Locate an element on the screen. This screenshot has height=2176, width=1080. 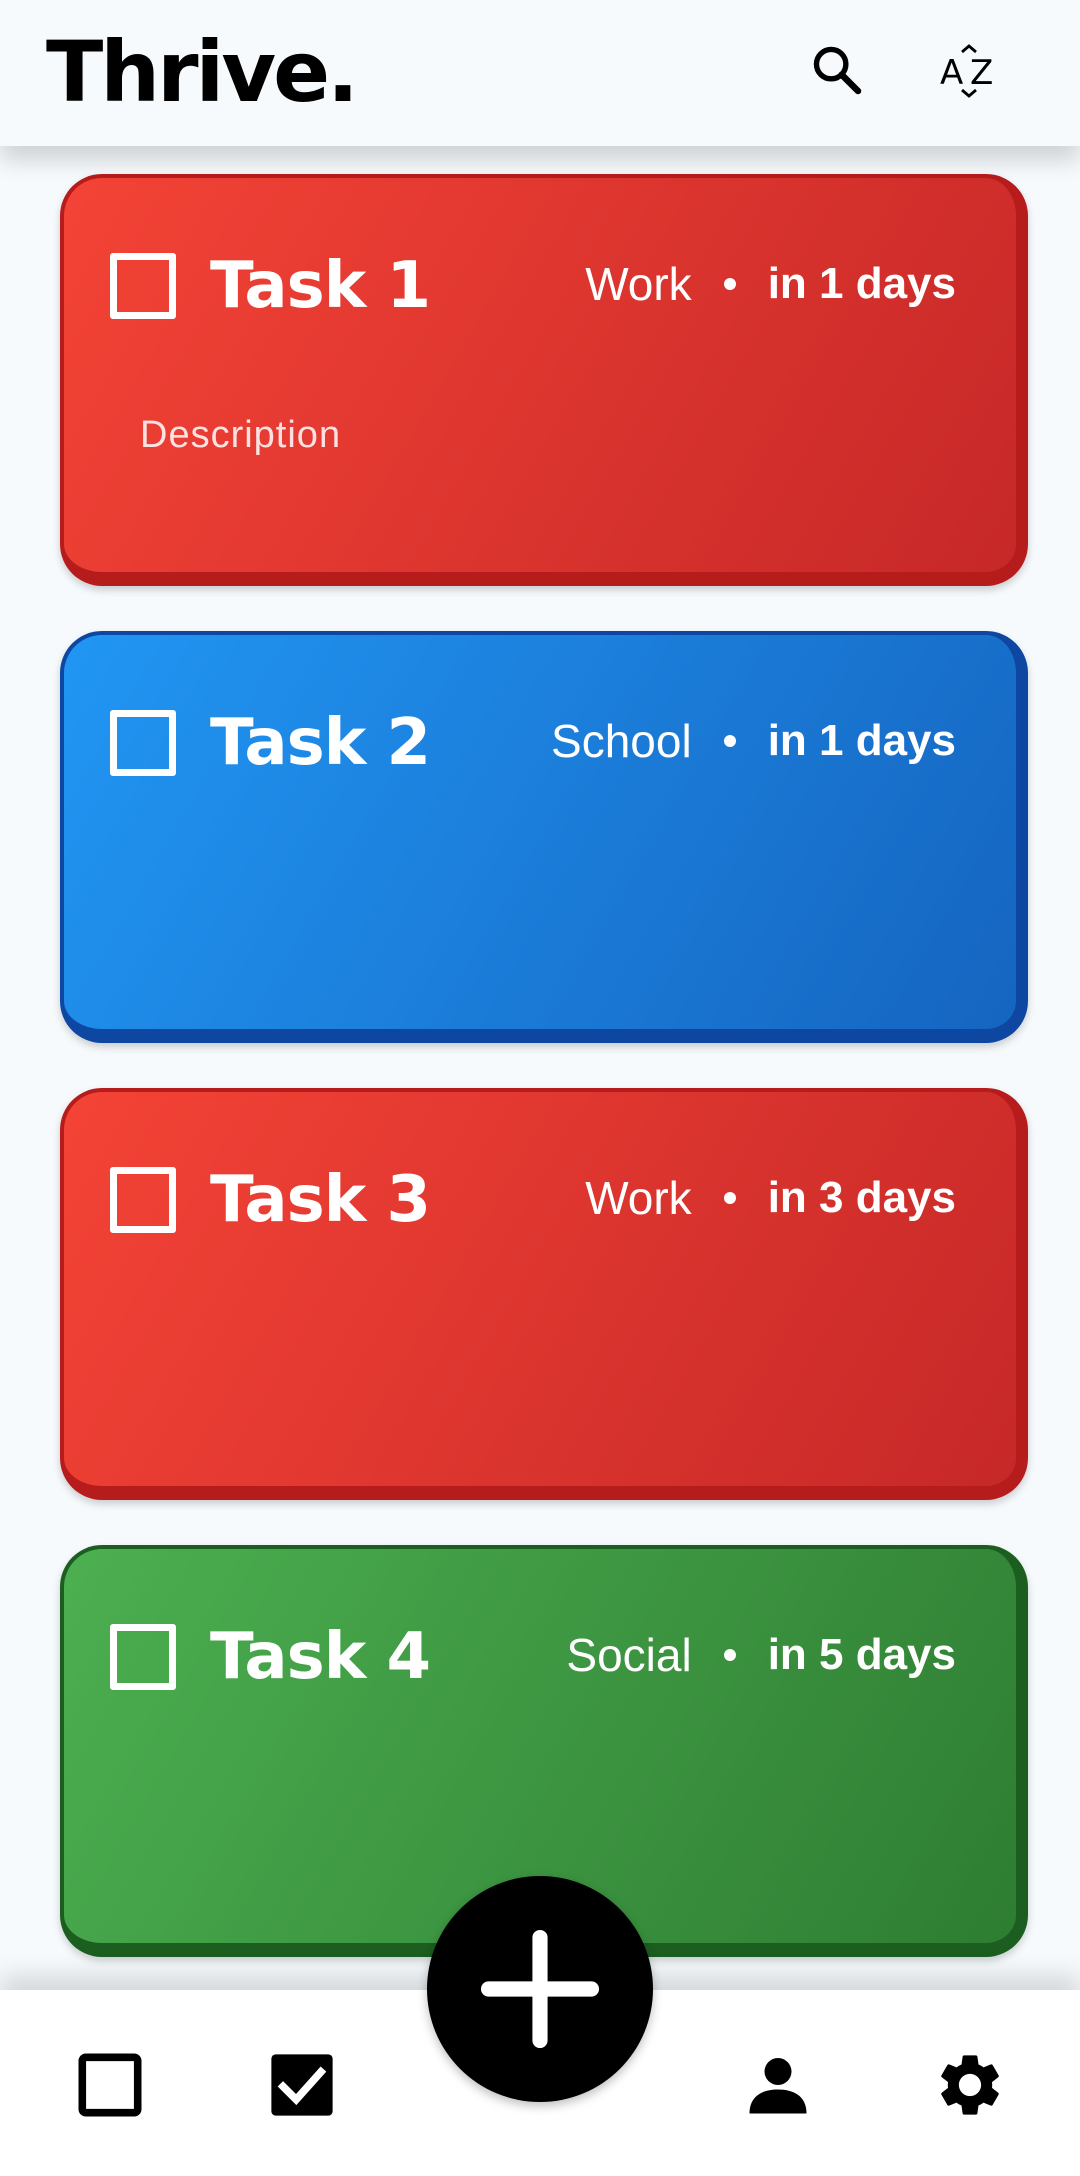
svg-text: Z is located at coordinates (981, 73).